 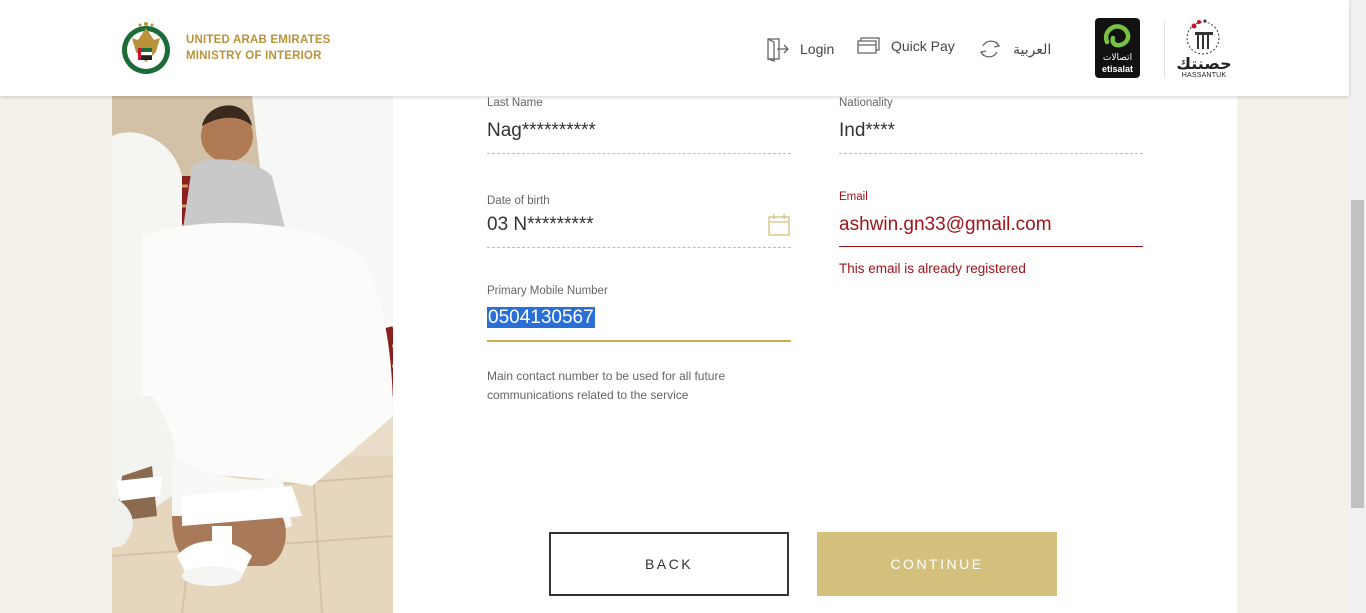 I want to click on calendar-icon, so click(x=779, y=225).